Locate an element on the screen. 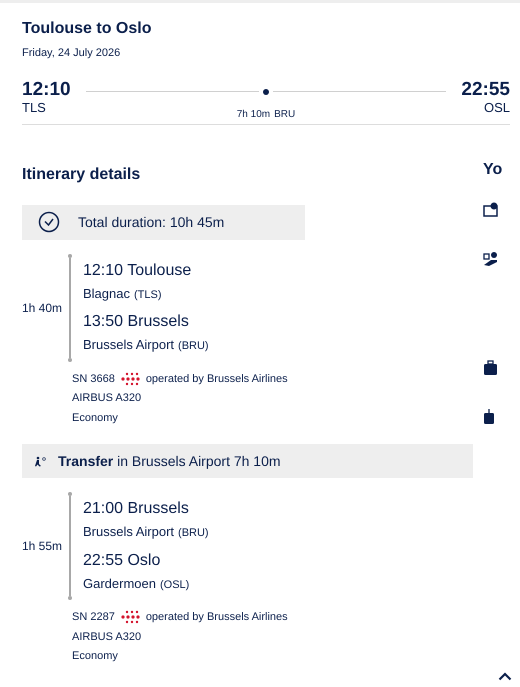 The image size is (520, 687). section-title: Itinerary details is located at coordinates (82, 174).